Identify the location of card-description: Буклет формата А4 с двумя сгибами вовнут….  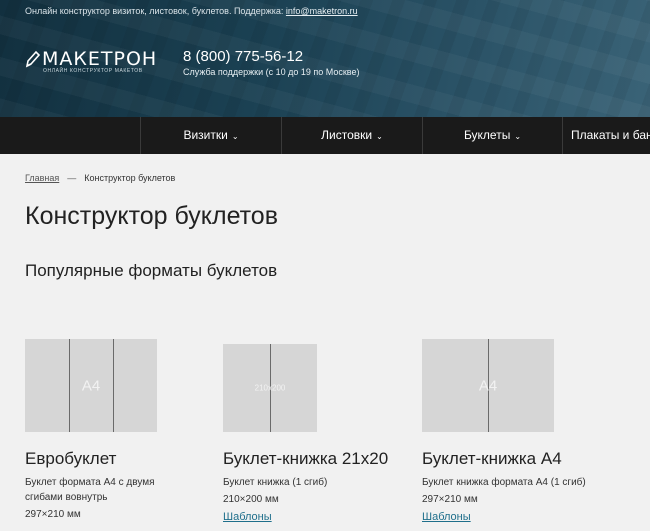
(90, 490).